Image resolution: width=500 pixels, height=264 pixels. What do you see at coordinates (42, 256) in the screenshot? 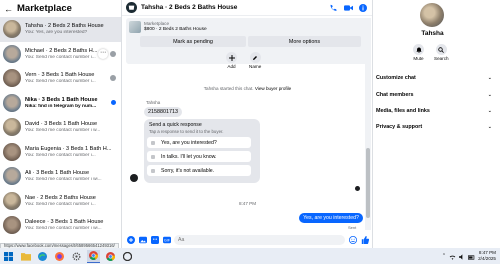
I see `edge-icon` at bounding box center [42, 256].